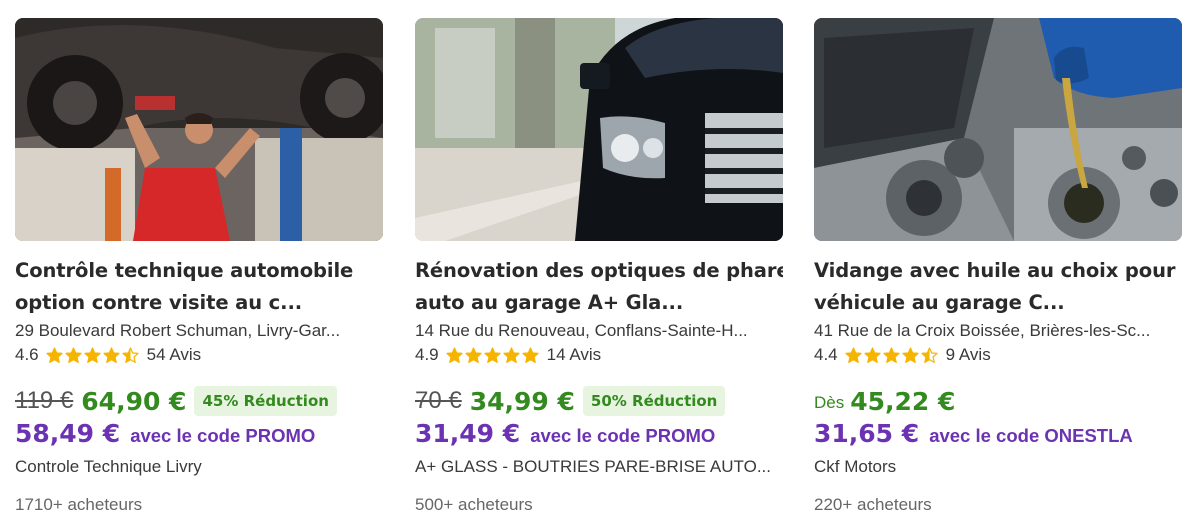  What do you see at coordinates (79, 504) in the screenshot?
I see `buyers-count: 1710+ acheteurs` at bounding box center [79, 504].